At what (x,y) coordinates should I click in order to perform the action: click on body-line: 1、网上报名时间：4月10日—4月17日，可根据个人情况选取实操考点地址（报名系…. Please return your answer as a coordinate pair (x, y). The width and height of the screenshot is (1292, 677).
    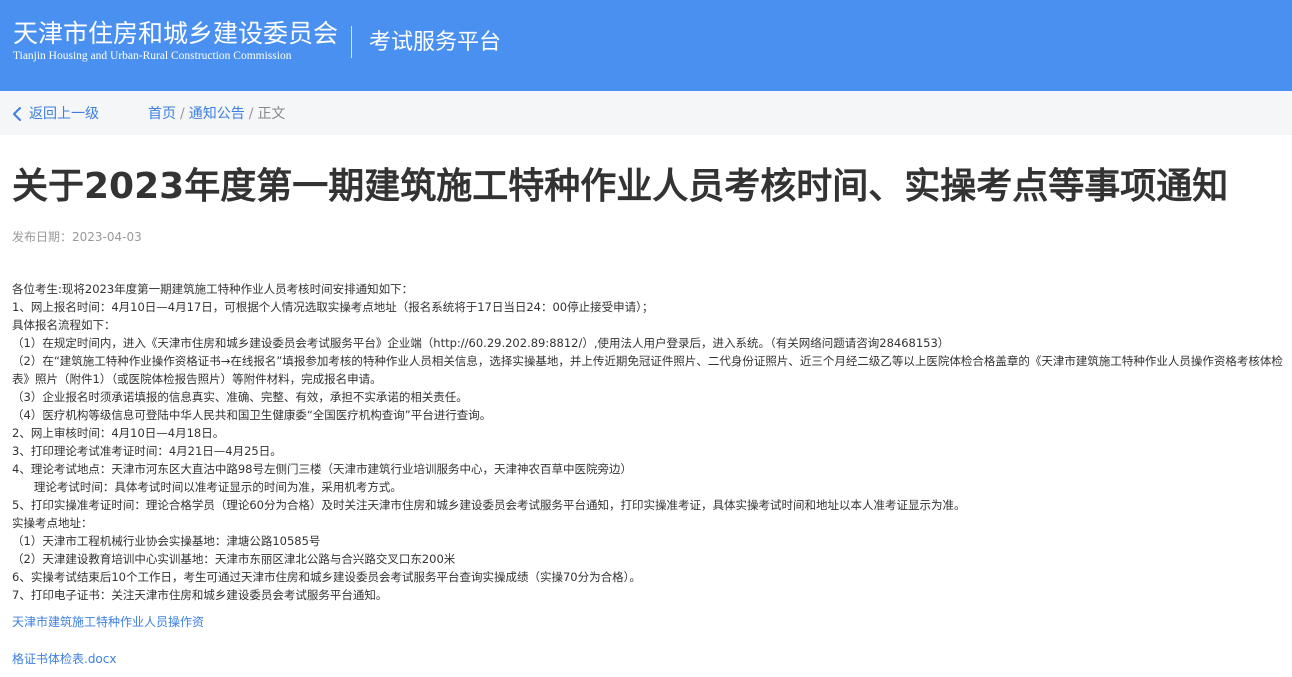
    Looking at the image, I should click on (333, 307).